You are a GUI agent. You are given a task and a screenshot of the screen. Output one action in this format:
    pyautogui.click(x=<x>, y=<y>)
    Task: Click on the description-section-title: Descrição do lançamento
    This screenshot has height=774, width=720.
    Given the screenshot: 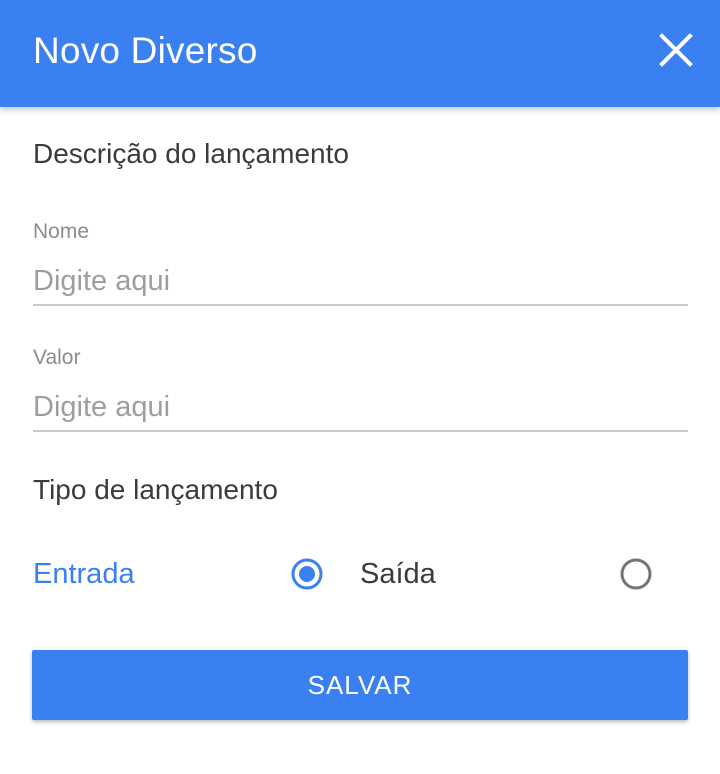 What is the action you would take?
    pyautogui.click(x=191, y=153)
    